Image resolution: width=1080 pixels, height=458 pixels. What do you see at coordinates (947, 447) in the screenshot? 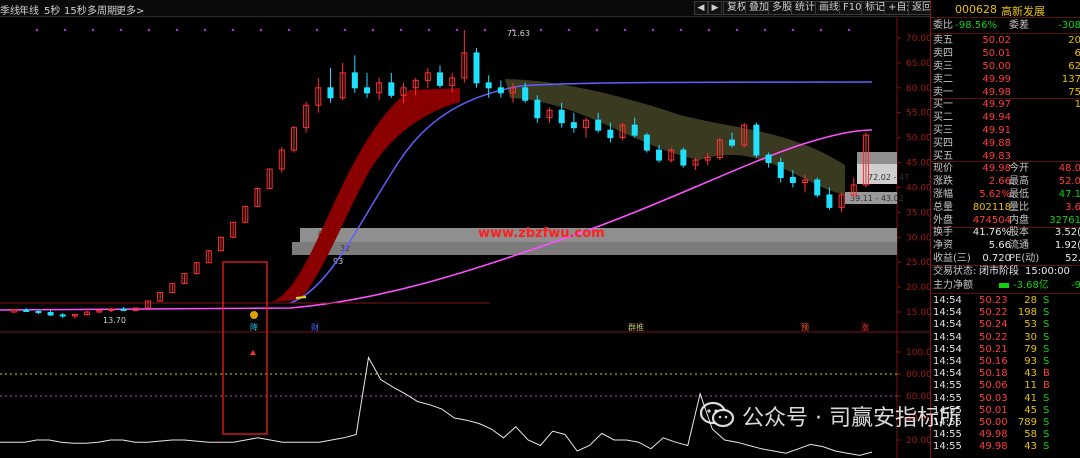
I see `tick-time: 14:55` at bounding box center [947, 447].